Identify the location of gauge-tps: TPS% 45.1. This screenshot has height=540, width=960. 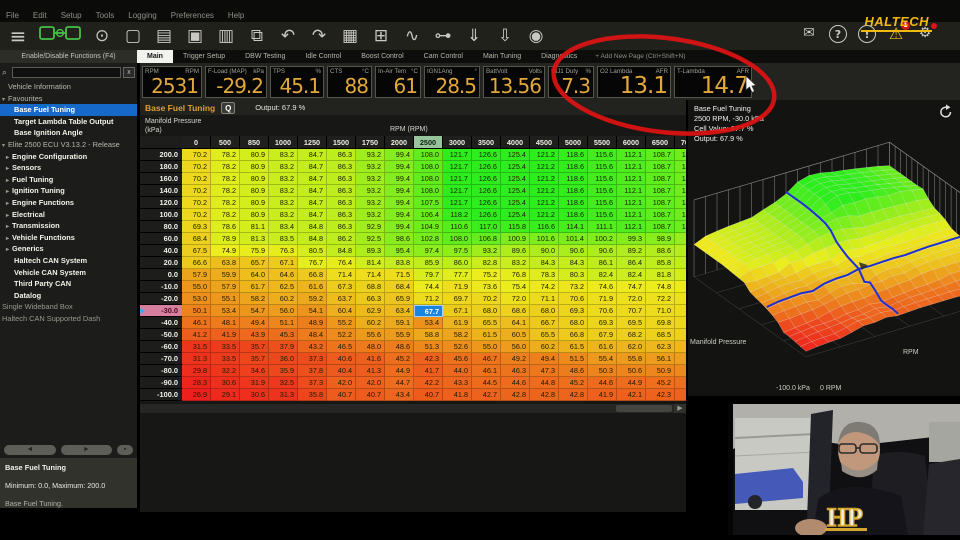
(297, 81).